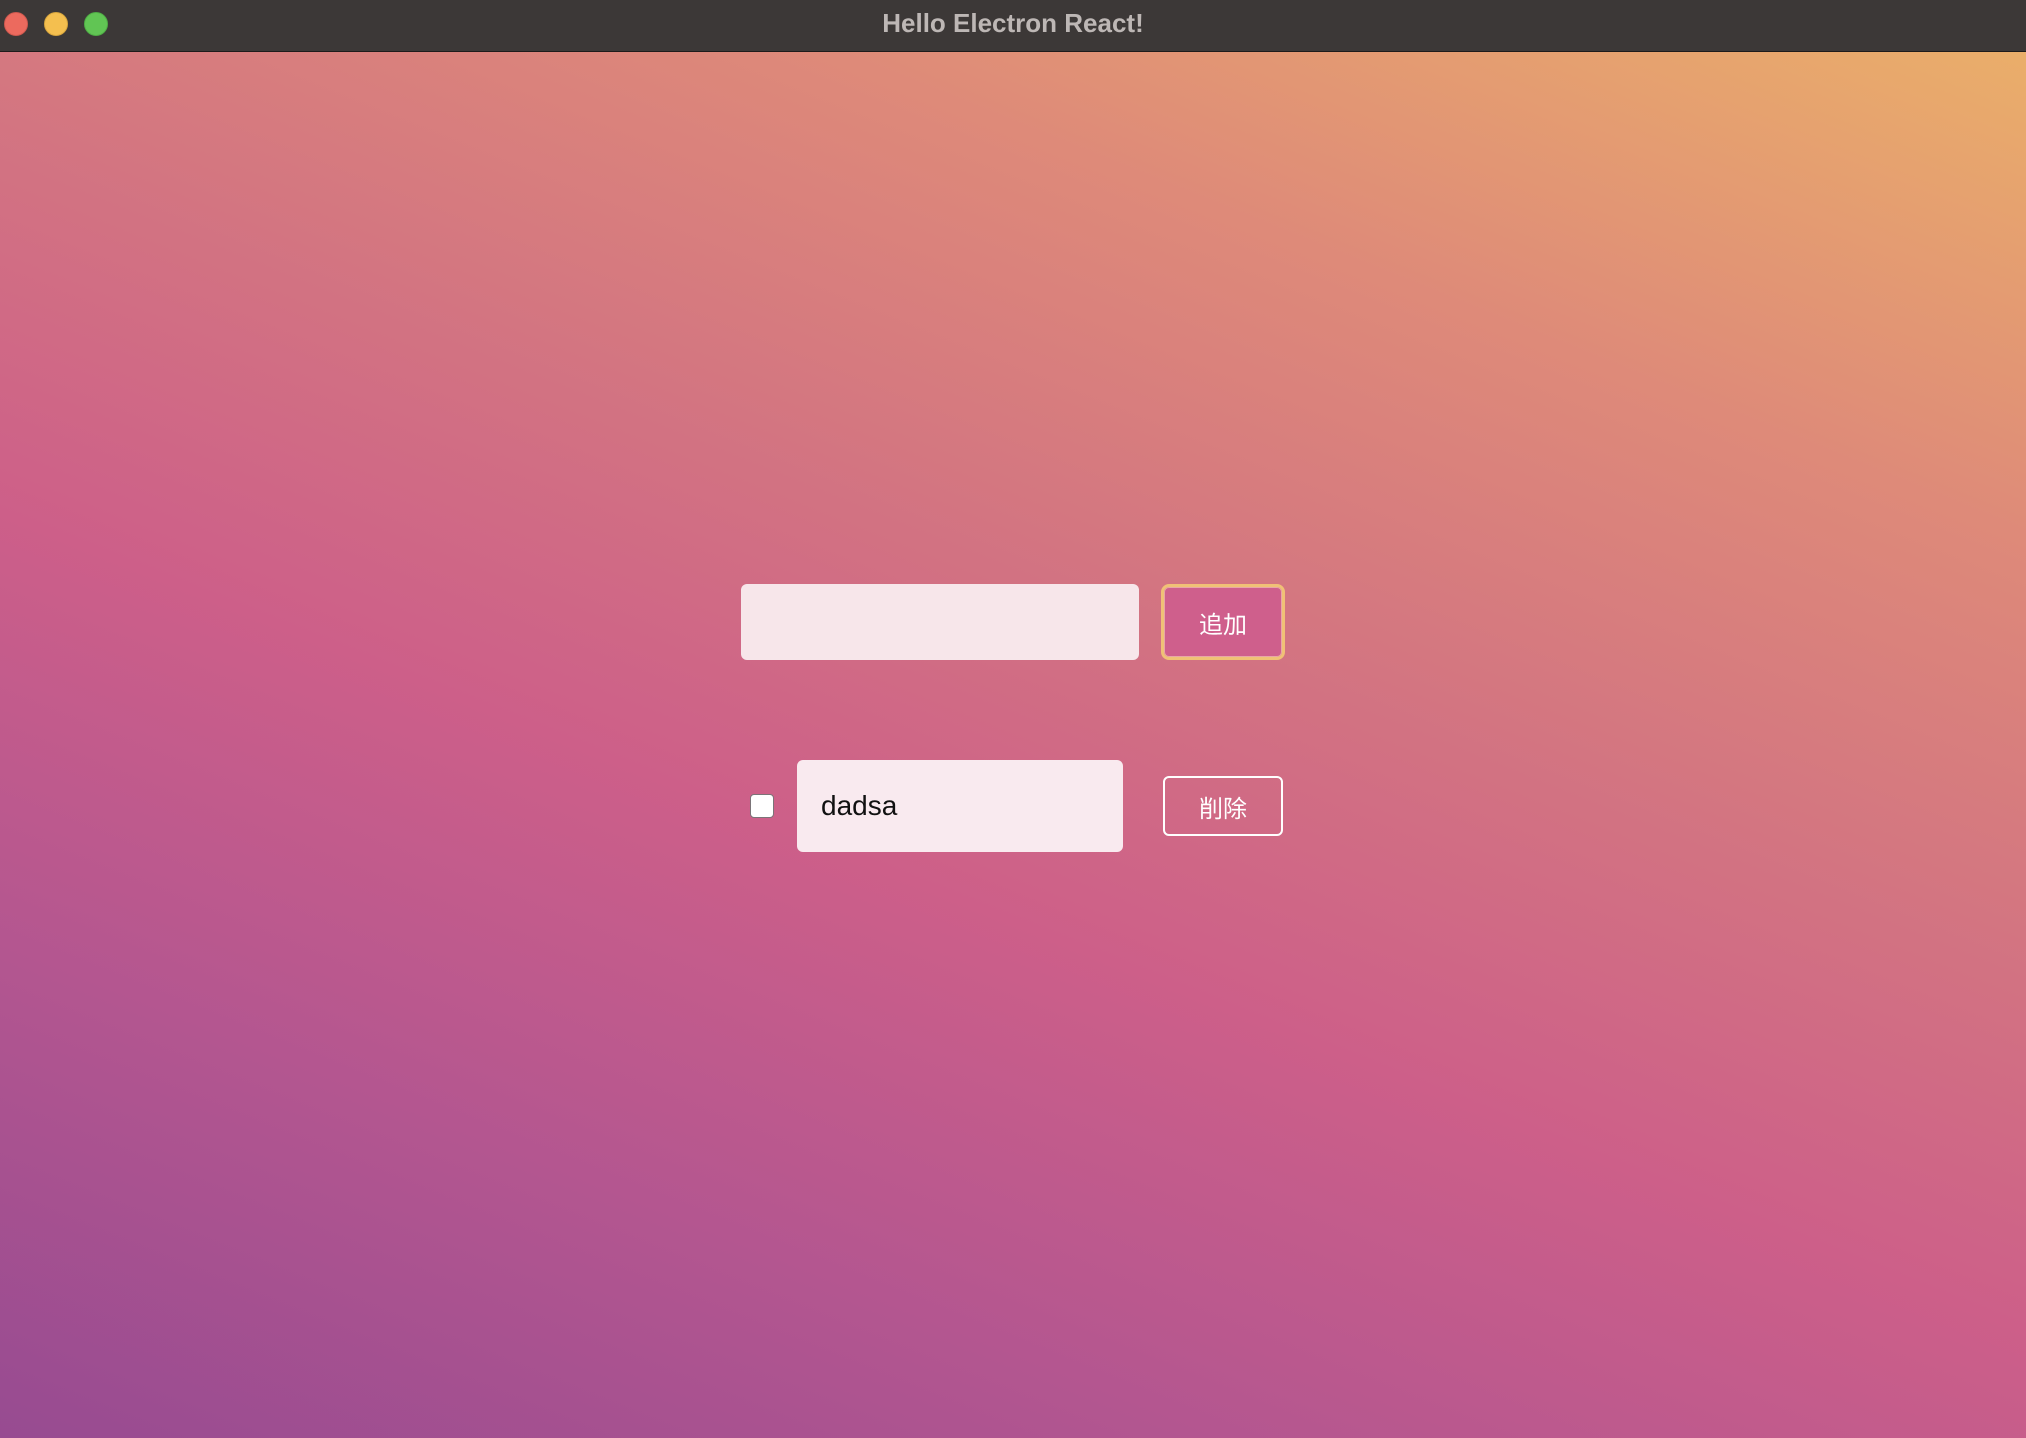 This screenshot has height=1438, width=2026. What do you see at coordinates (1013, 23) in the screenshot?
I see `window-title: Hello Electron React!` at bounding box center [1013, 23].